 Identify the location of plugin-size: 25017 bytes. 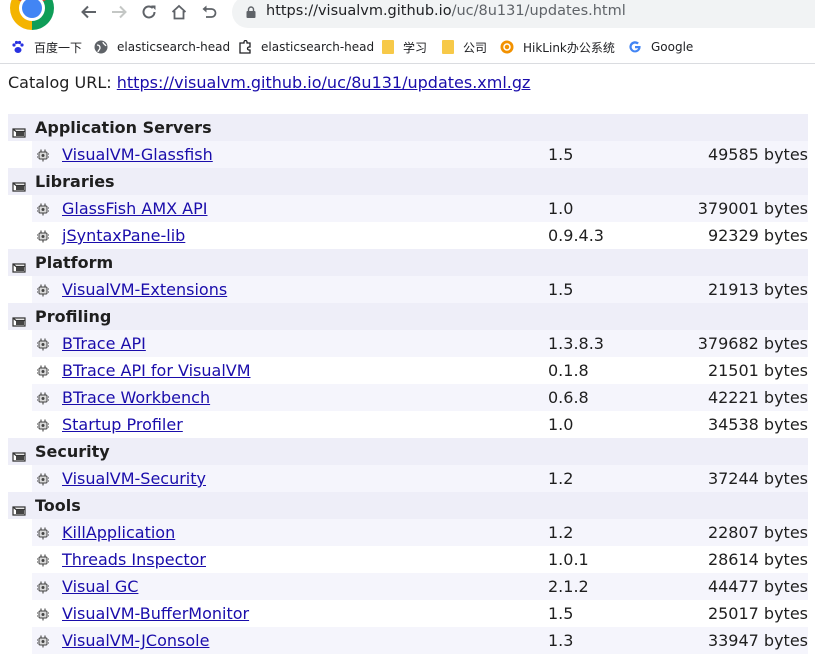
(738, 613).